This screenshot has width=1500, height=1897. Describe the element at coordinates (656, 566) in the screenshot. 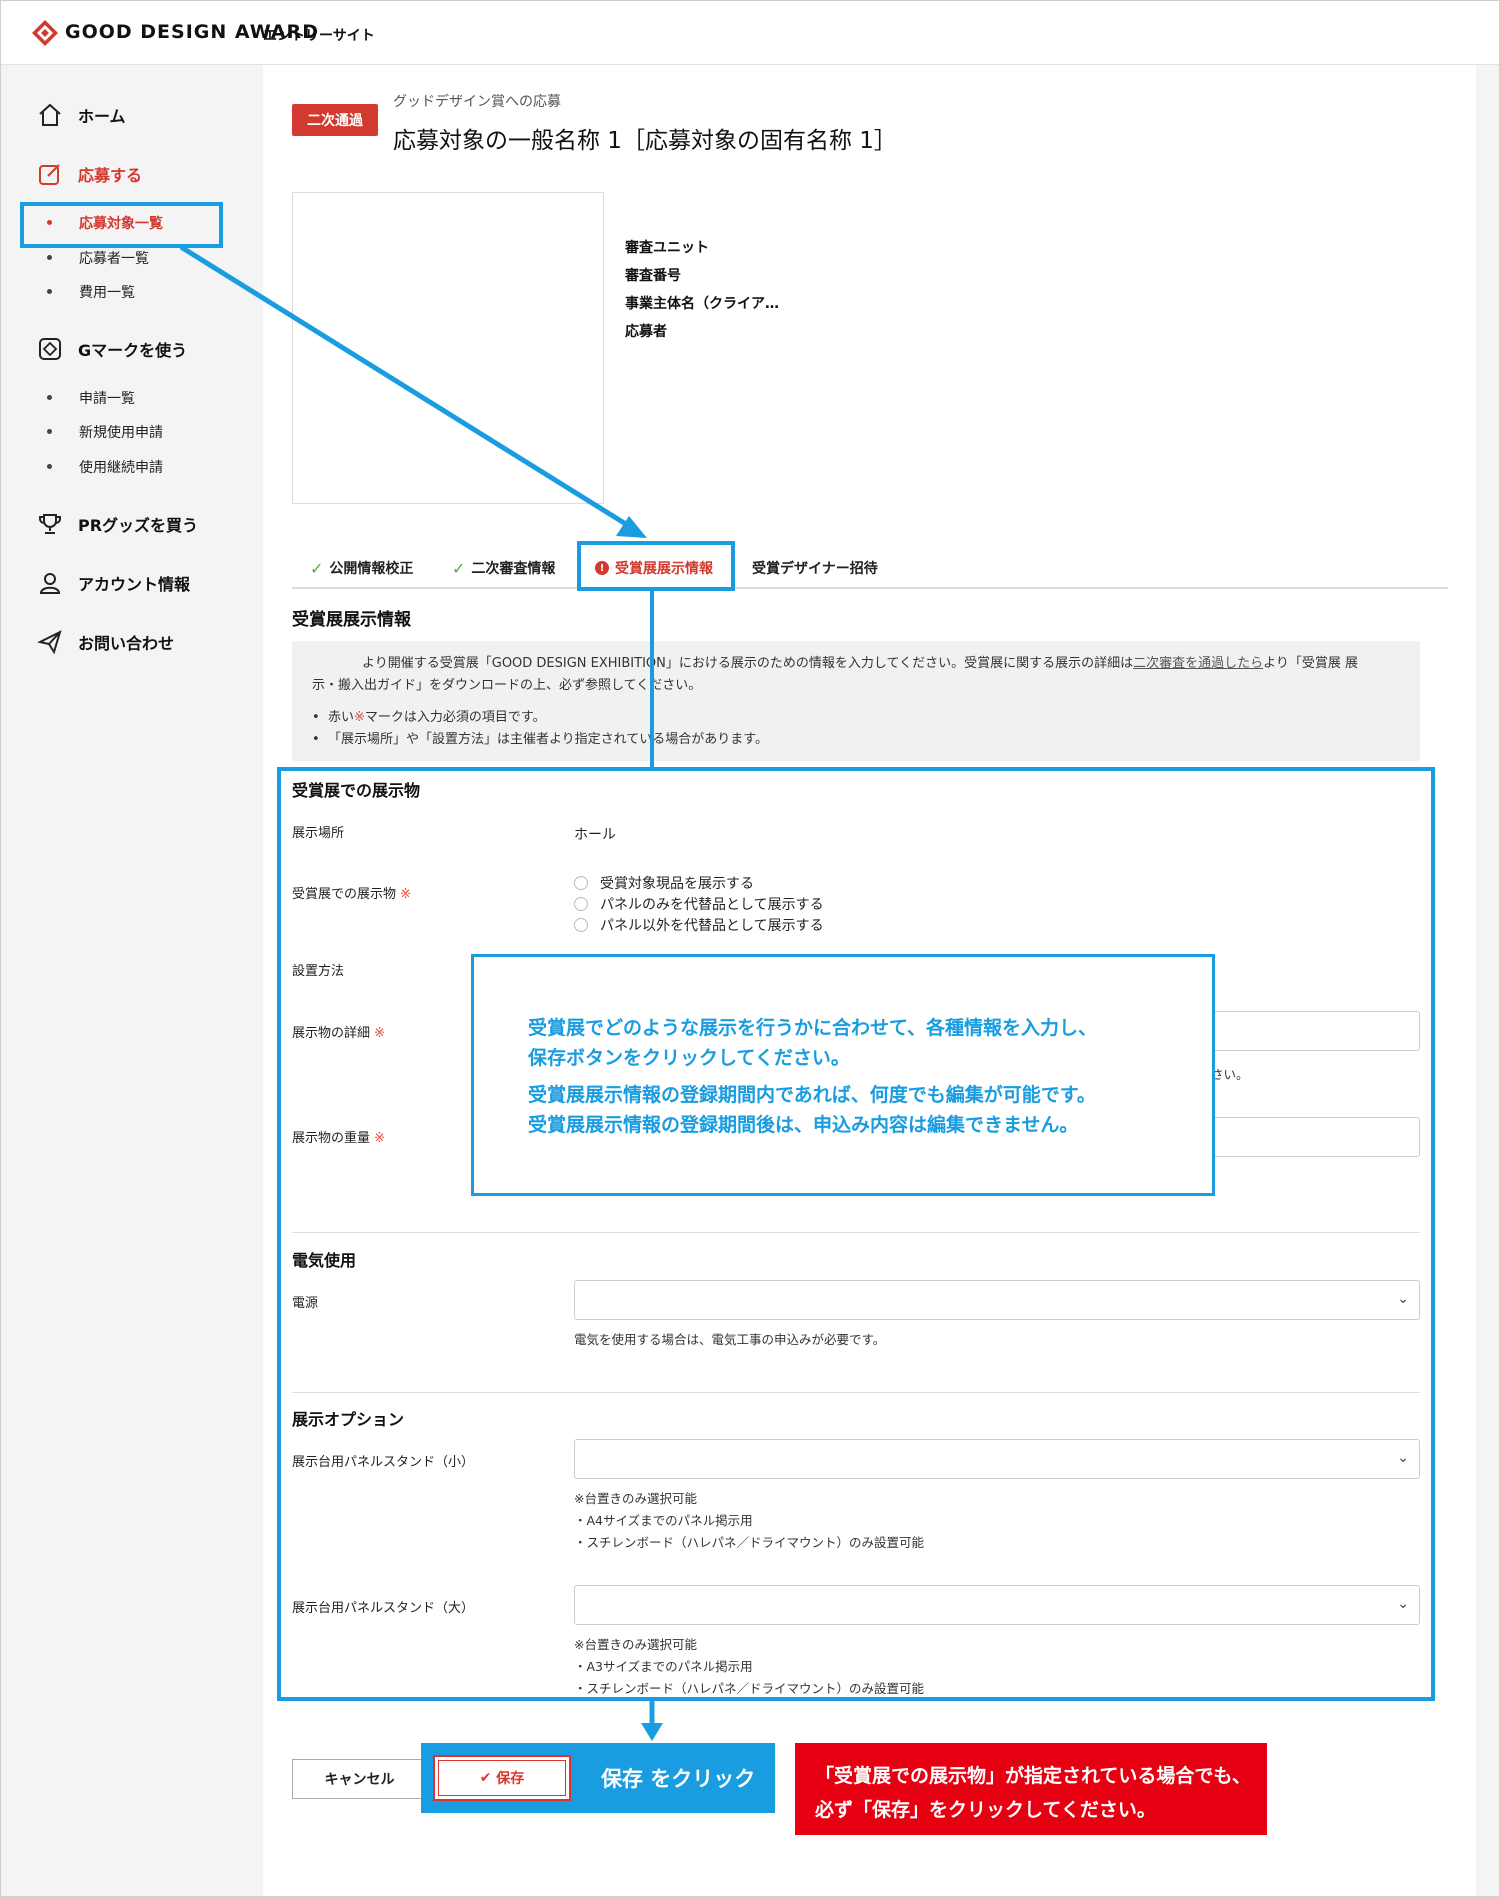

I see `highlight-exhibit-tab` at that location.